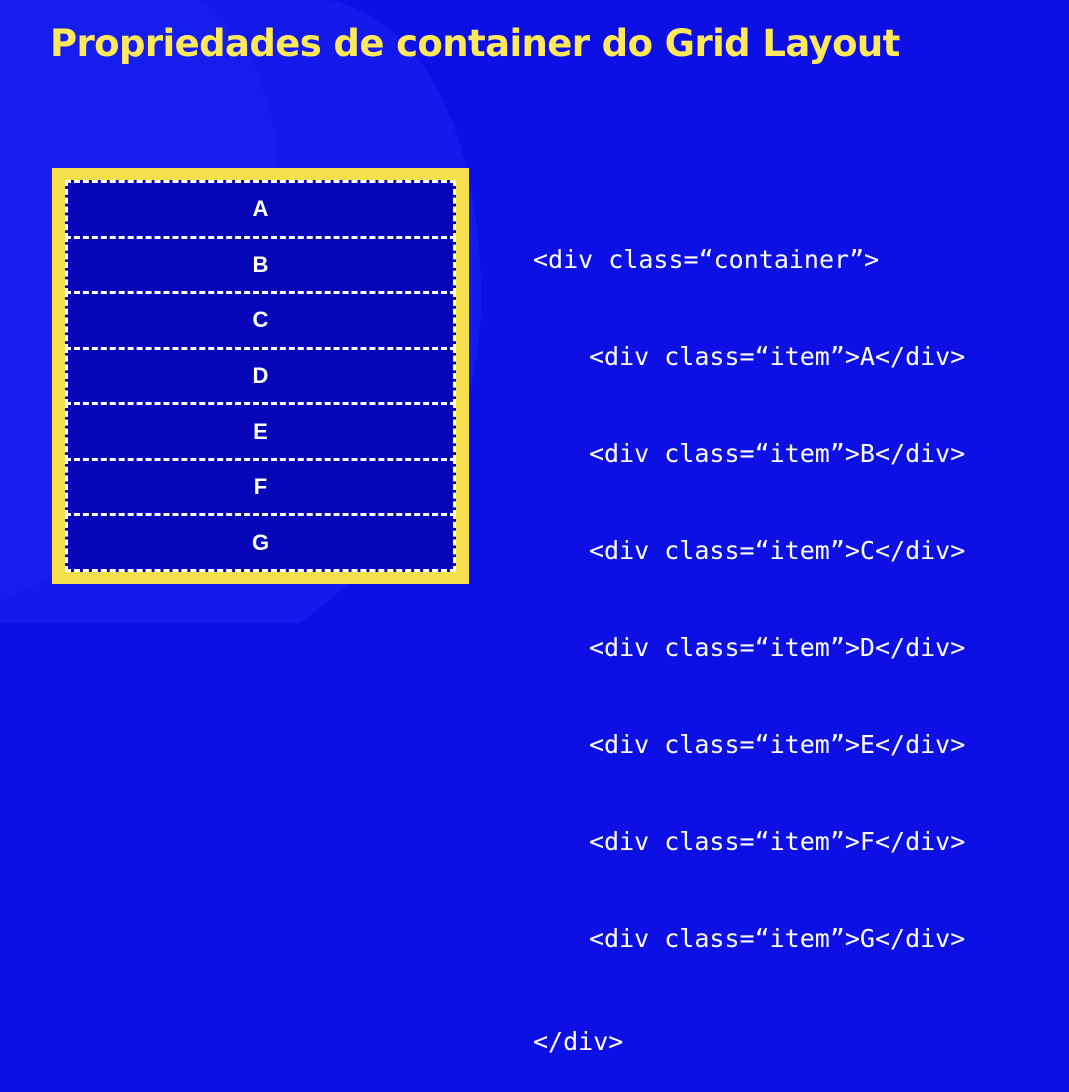  Describe the element at coordinates (260, 487) in the screenshot. I see `grid-item-f: F` at that location.